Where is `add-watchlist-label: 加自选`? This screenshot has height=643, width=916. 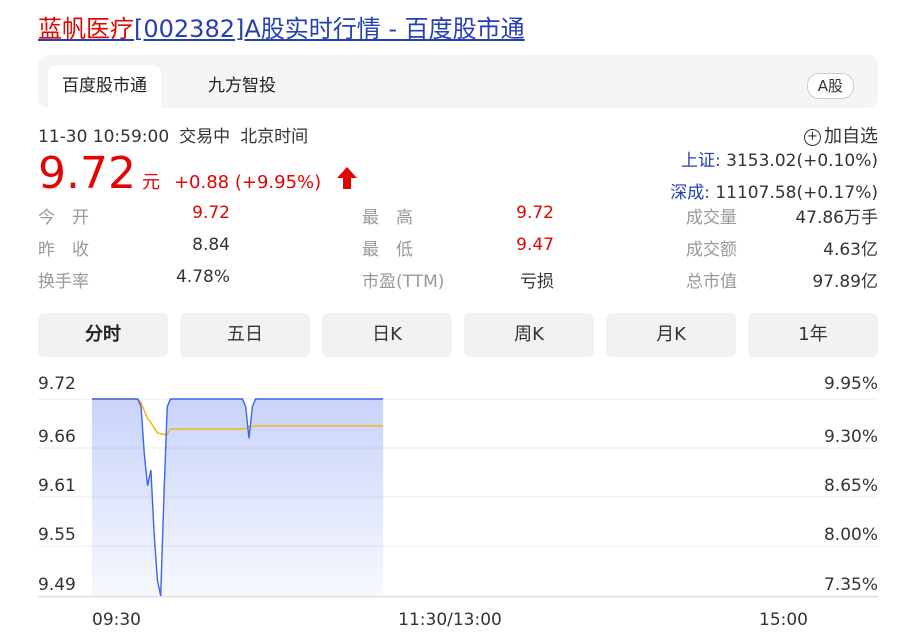 add-watchlist-label: 加自选 is located at coordinates (851, 136).